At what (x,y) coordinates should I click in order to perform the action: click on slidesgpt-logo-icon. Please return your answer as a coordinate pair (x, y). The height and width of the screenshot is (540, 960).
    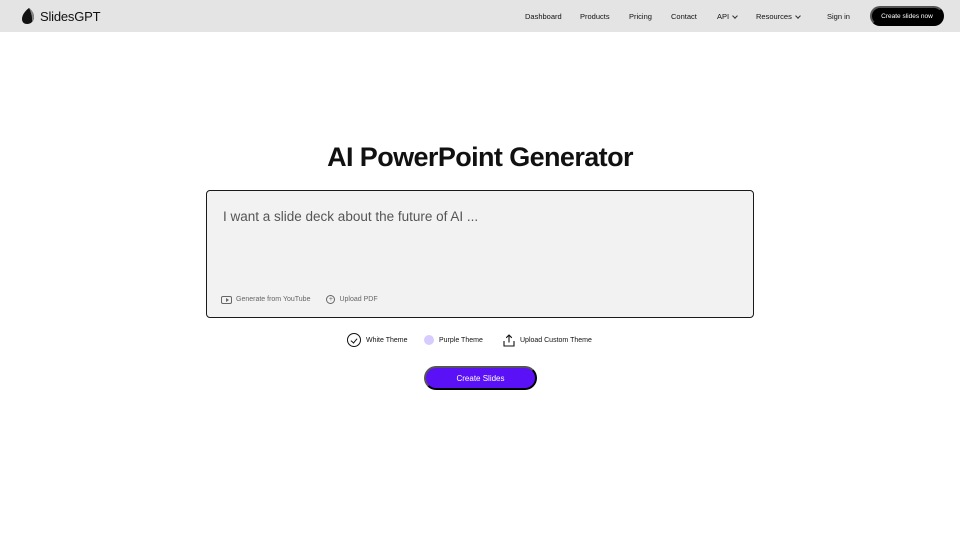
    Looking at the image, I should click on (28, 16).